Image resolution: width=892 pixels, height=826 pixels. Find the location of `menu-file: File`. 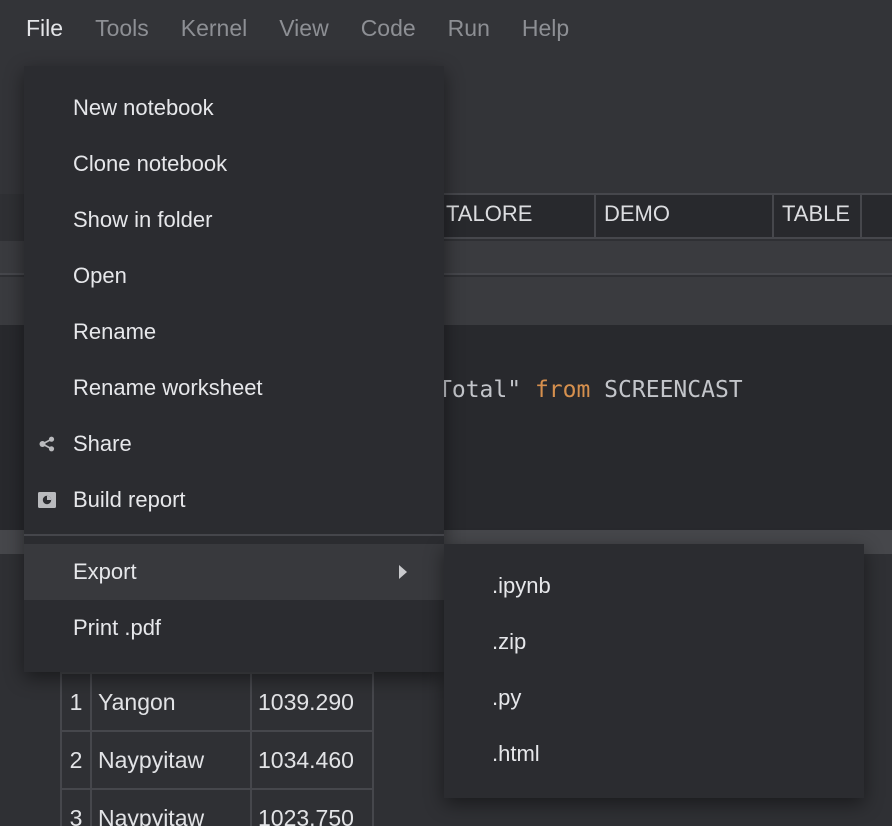

menu-file: File is located at coordinates (44, 28).